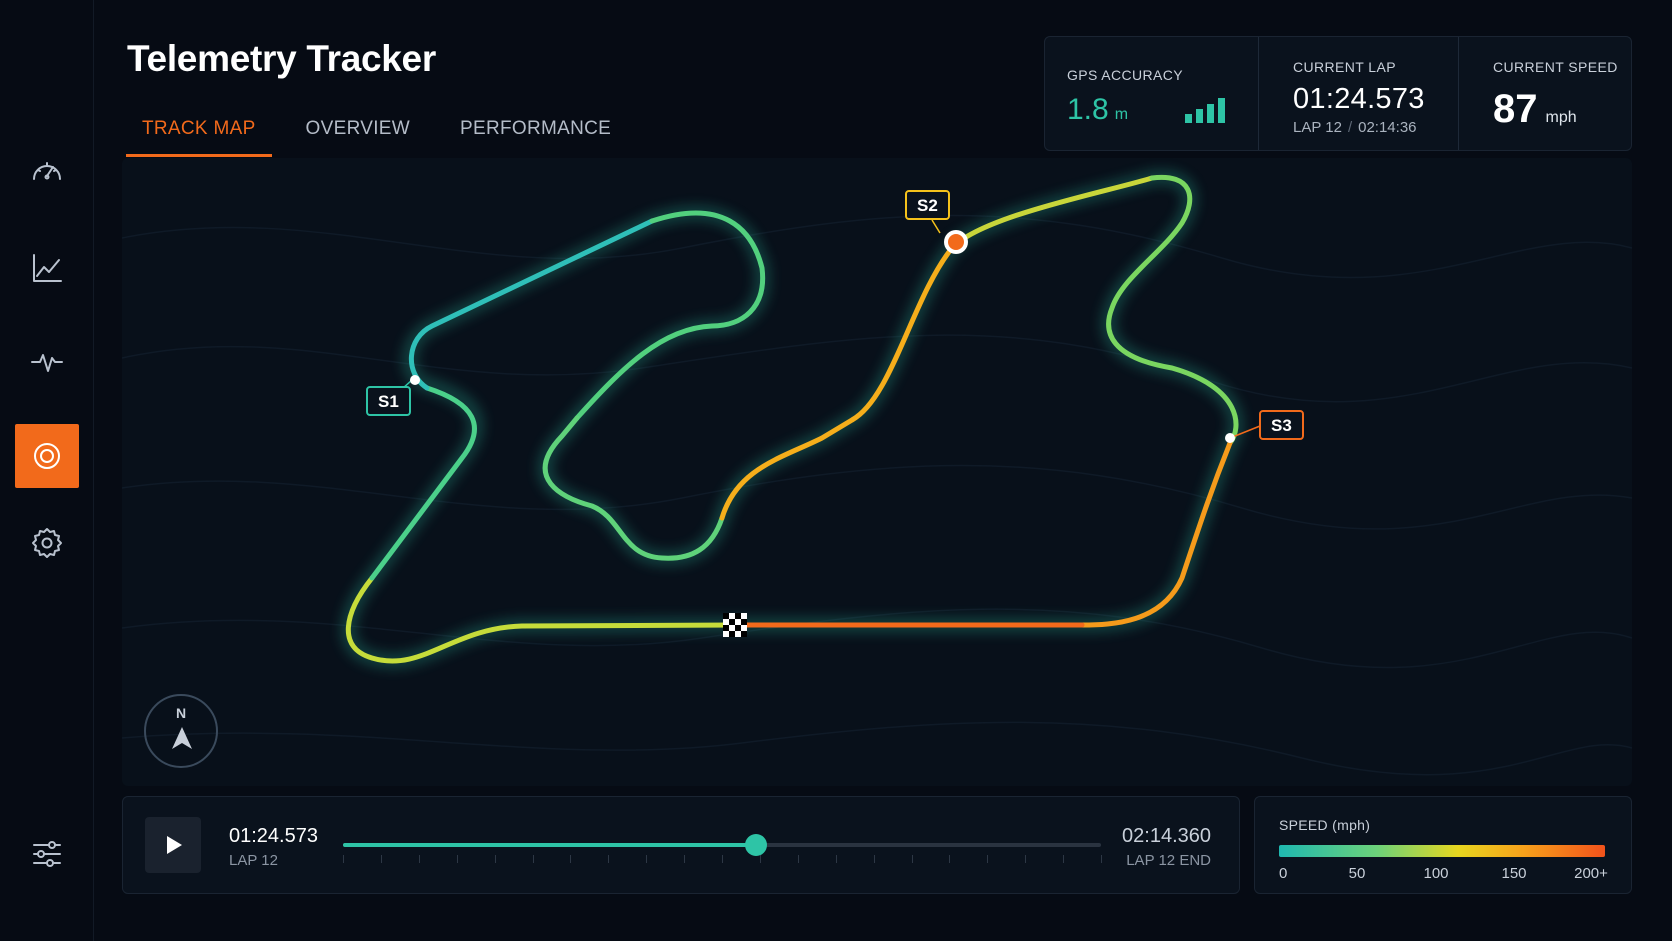  Describe the element at coordinates (756, 845) in the screenshot. I see `slider-thumb` at that location.